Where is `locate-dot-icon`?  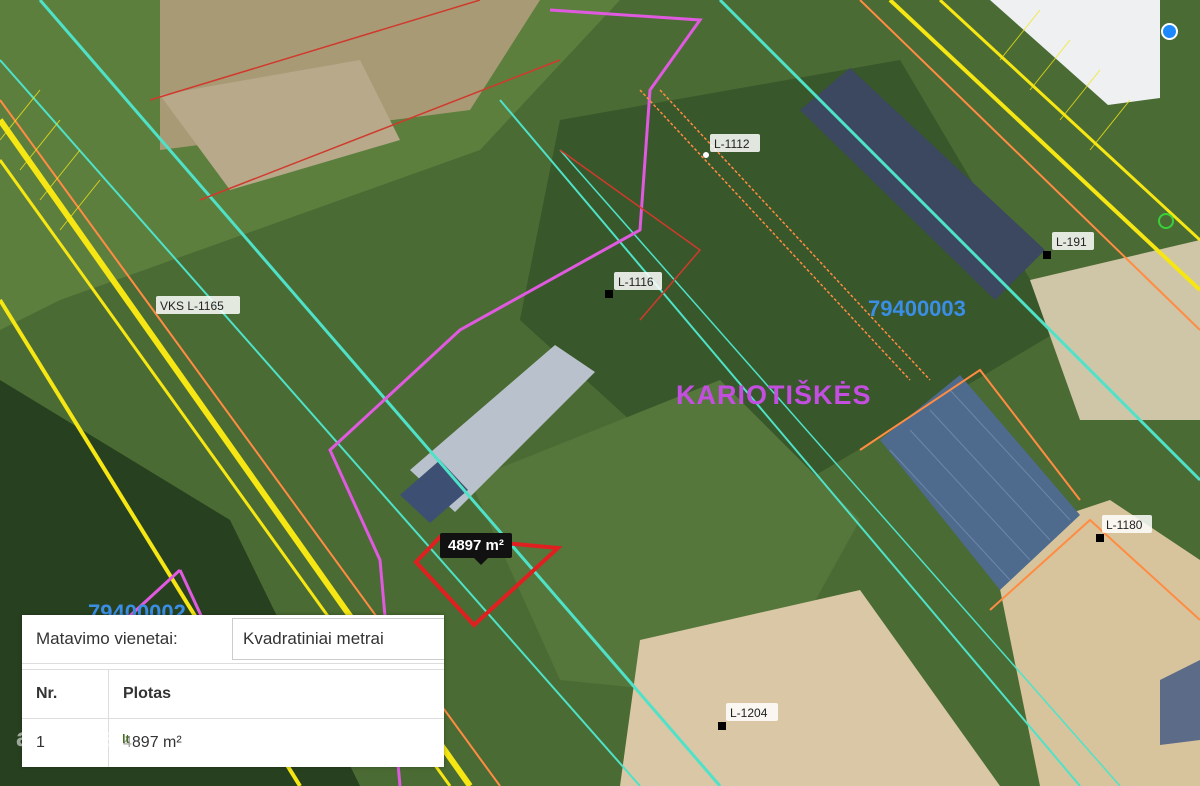
locate-dot-icon is located at coordinates (1169, 31).